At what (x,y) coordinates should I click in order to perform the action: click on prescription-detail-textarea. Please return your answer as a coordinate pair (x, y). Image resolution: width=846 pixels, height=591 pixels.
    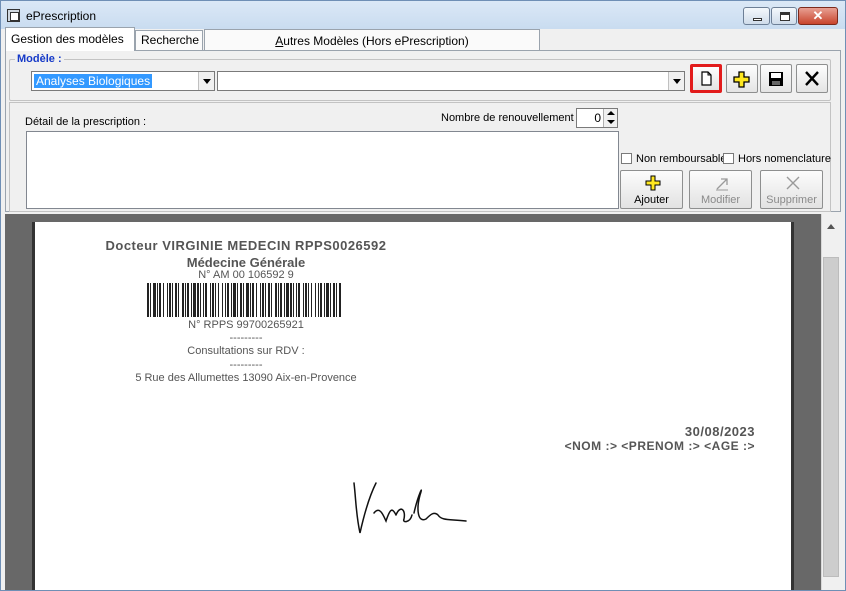
    Looking at the image, I should click on (322, 170).